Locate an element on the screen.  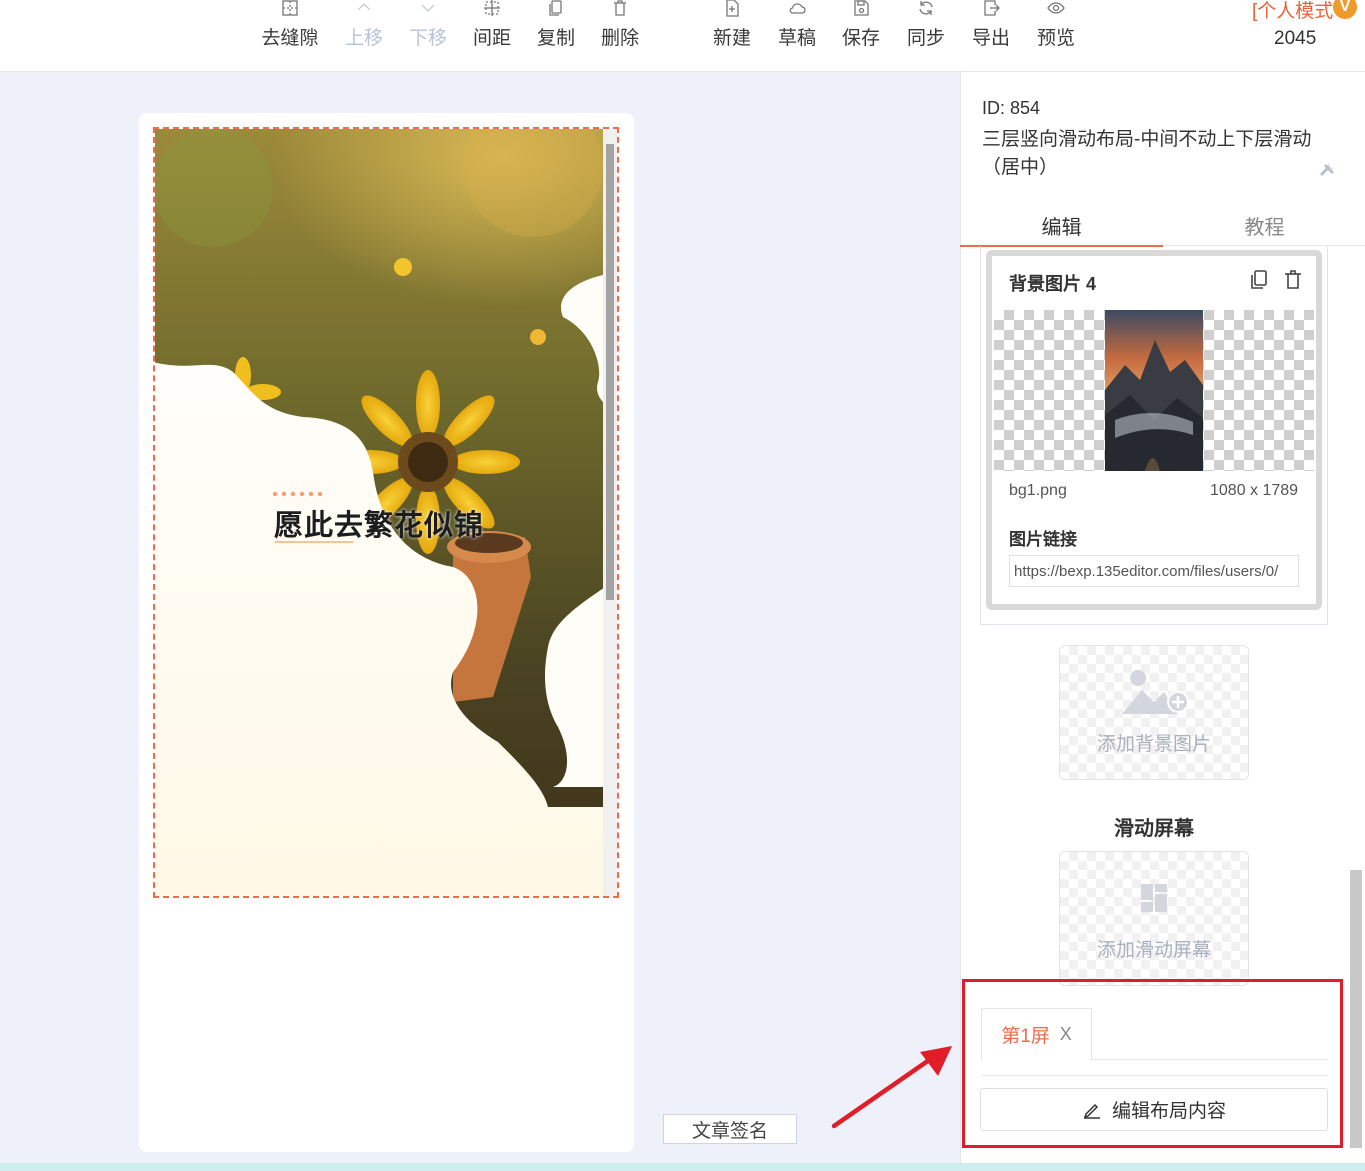
layout-icon is located at coordinates (1154, 898).